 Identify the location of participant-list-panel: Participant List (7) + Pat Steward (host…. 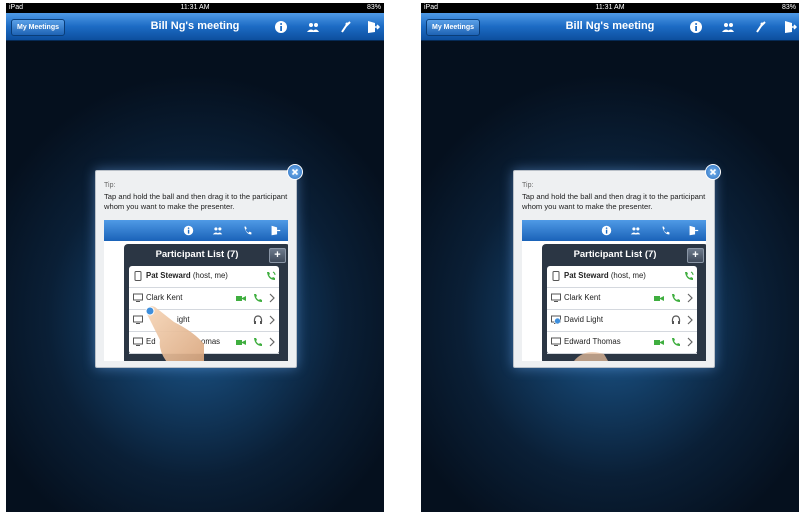
(624, 302).